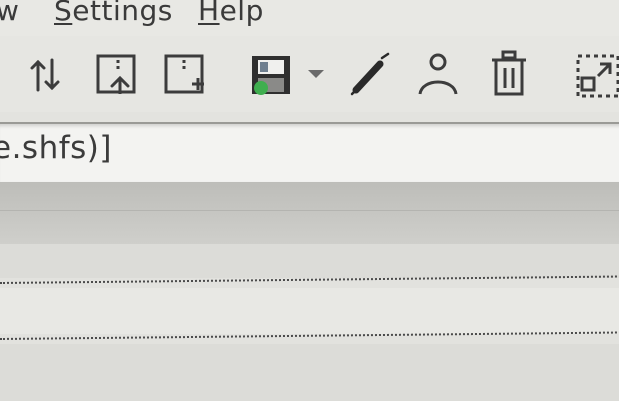 This screenshot has height=401, width=619. What do you see at coordinates (309, 18) in the screenshot?
I see `menu-bar: w Settings Help` at bounding box center [309, 18].